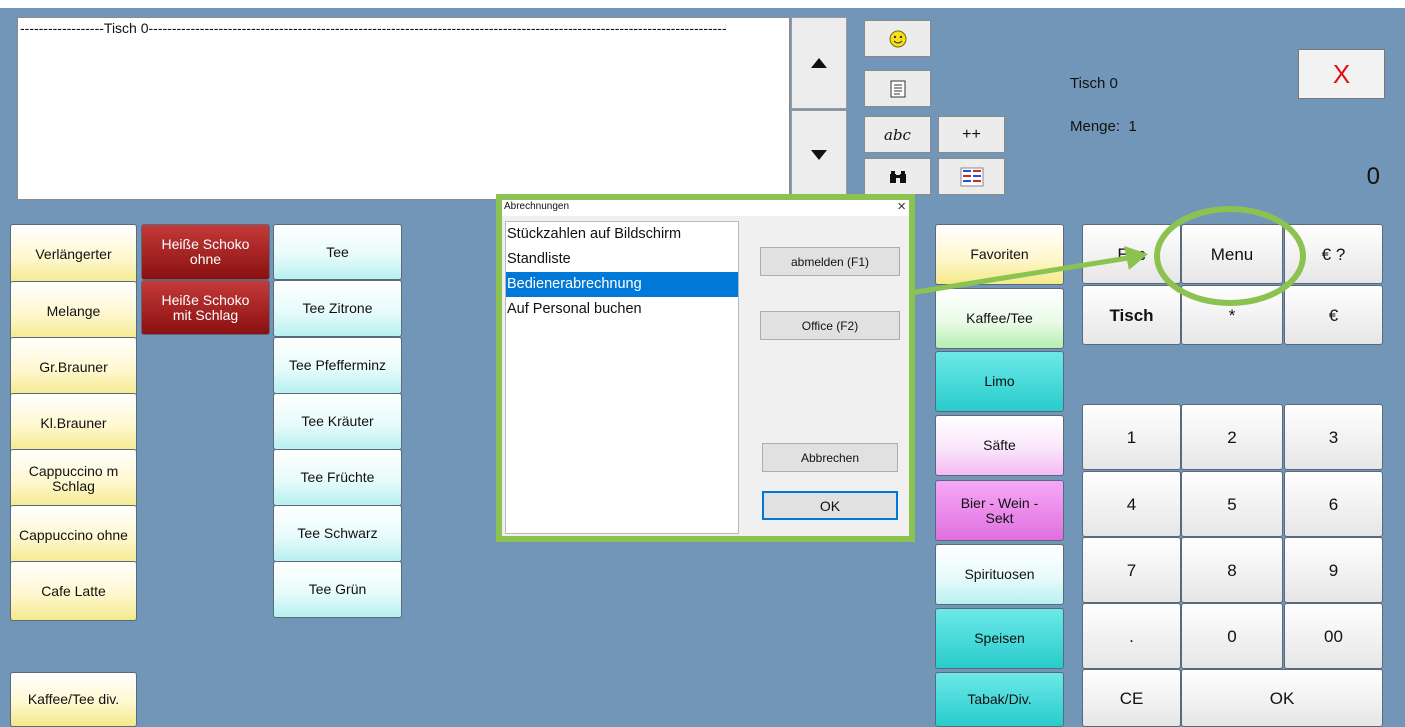  What do you see at coordinates (1136, 258) in the screenshot?
I see `arrow-head-icon` at bounding box center [1136, 258].